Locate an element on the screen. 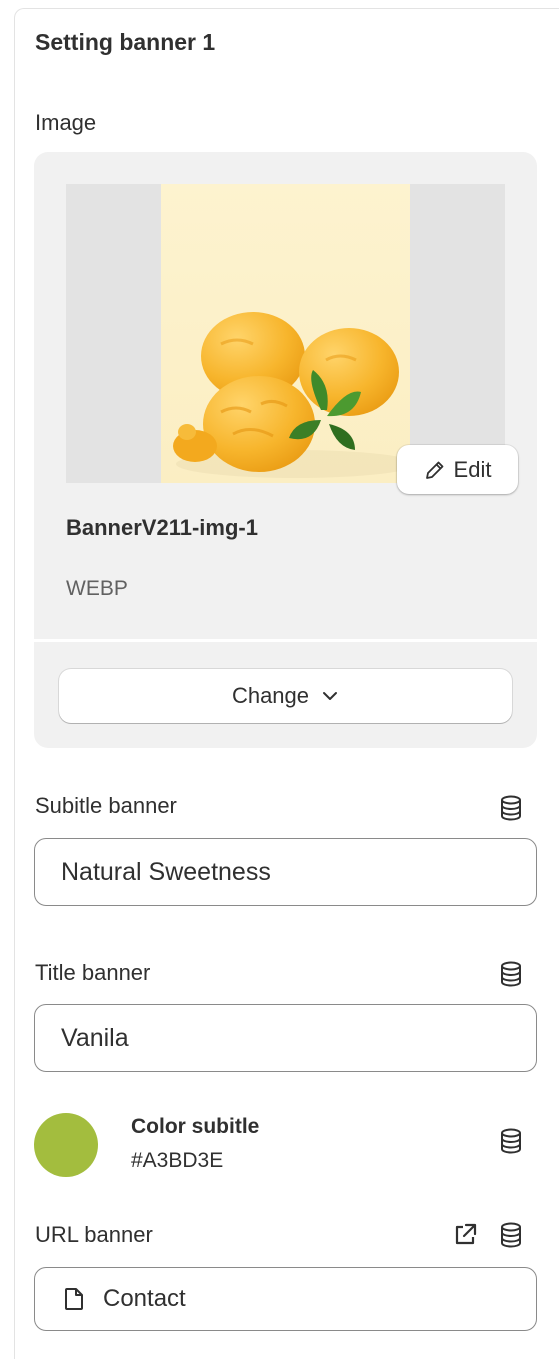 Image resolution: width=559 pixels, height=1359 pixels. color-subtitle-label: Color subitle is located at coordinates (195, 1126).